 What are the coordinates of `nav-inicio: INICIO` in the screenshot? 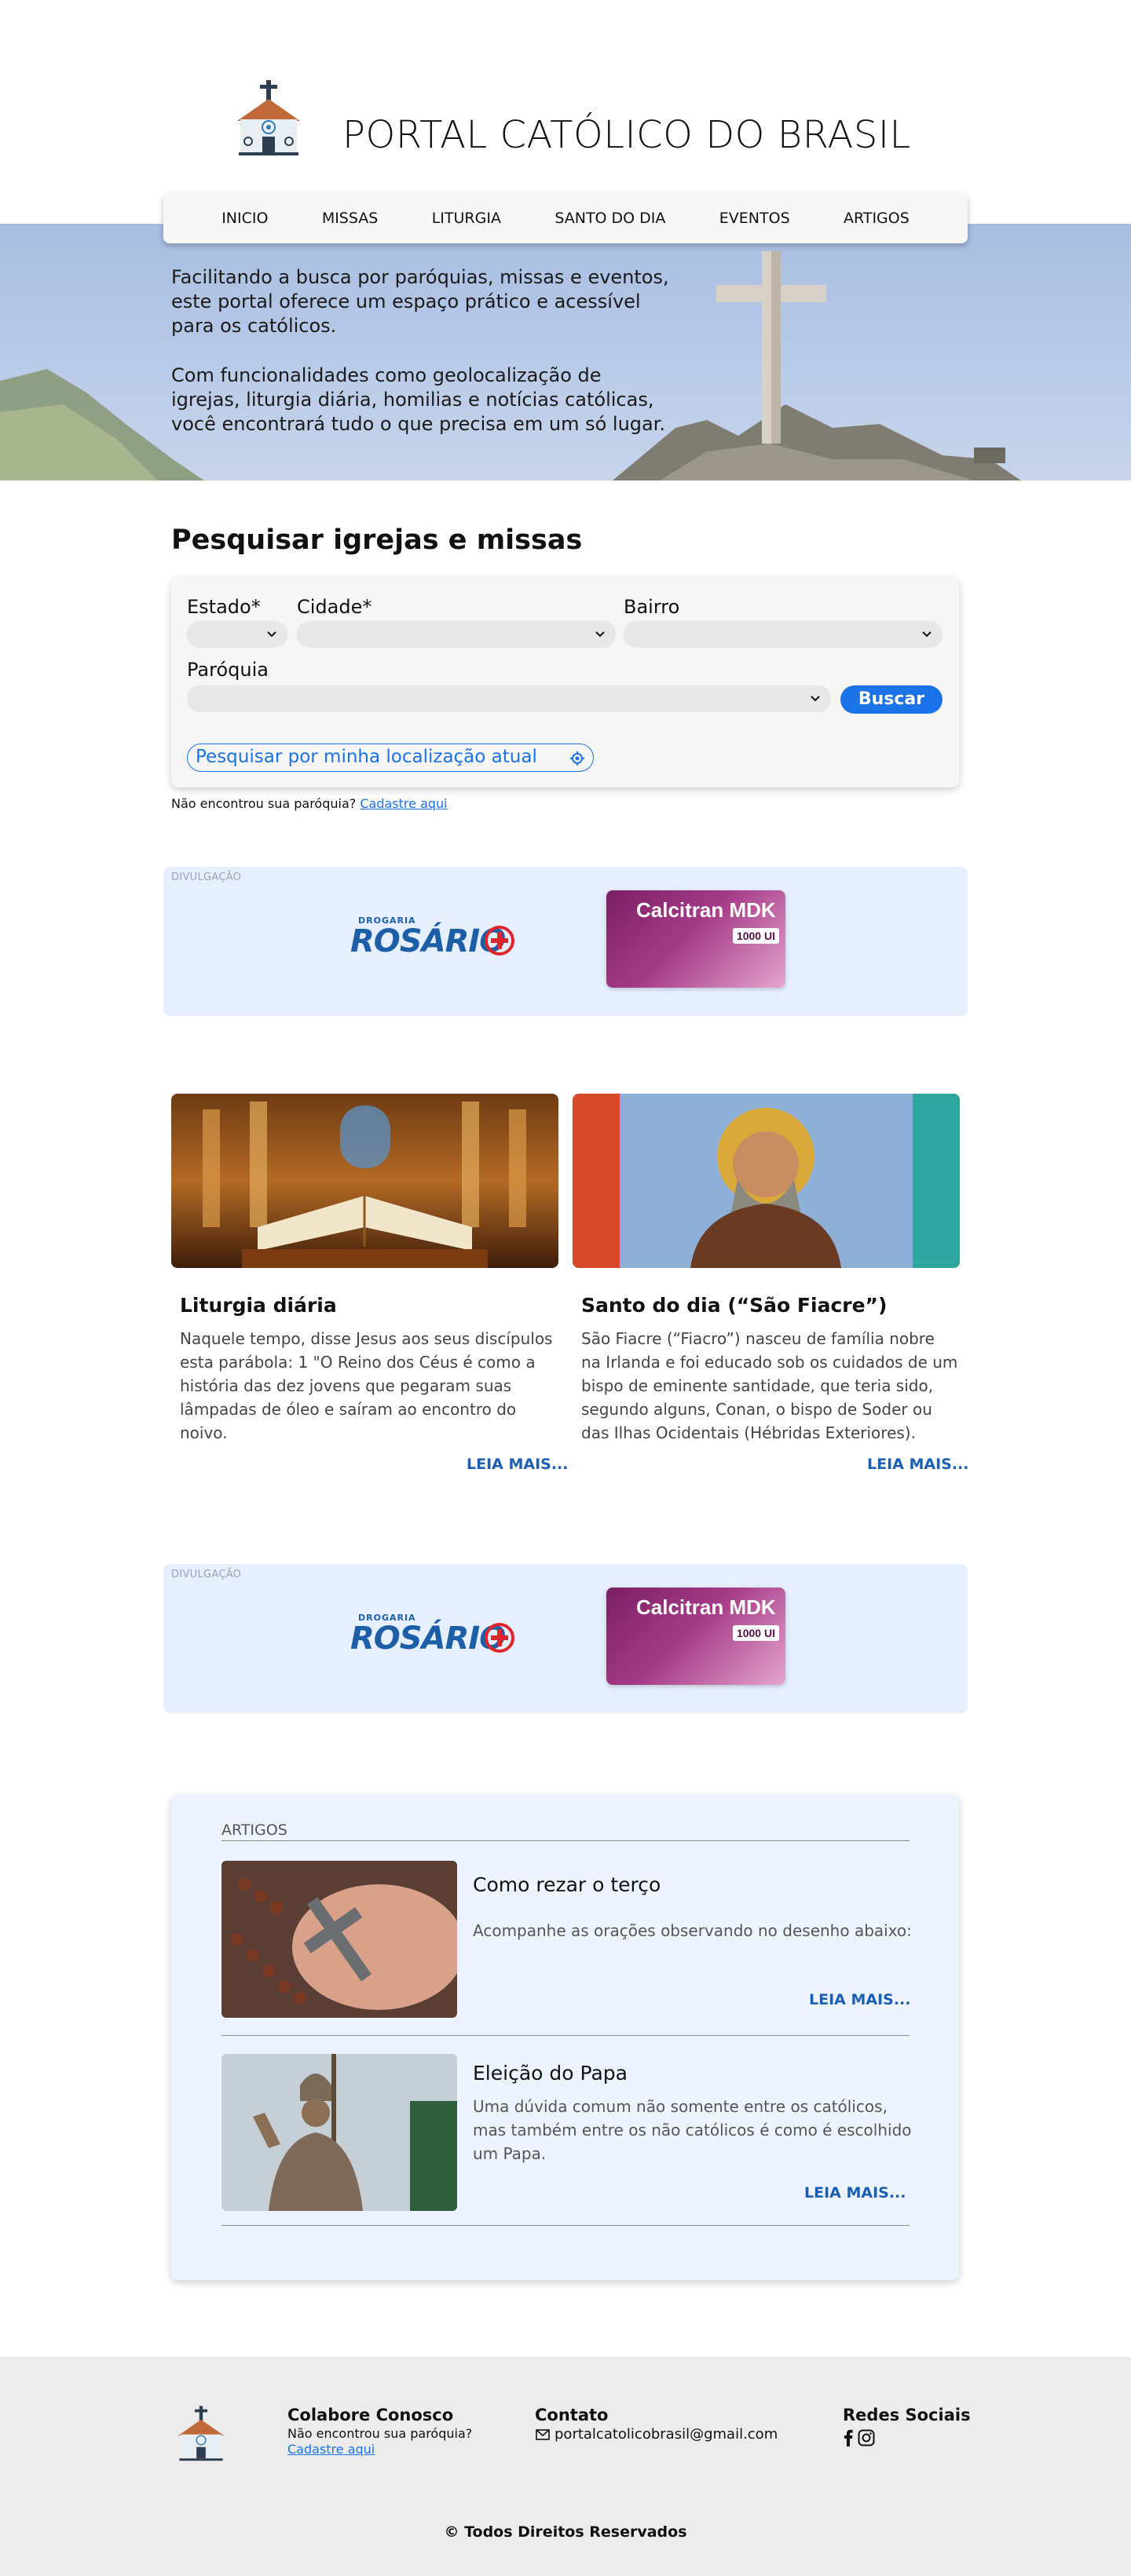 It's located at (244, 218).